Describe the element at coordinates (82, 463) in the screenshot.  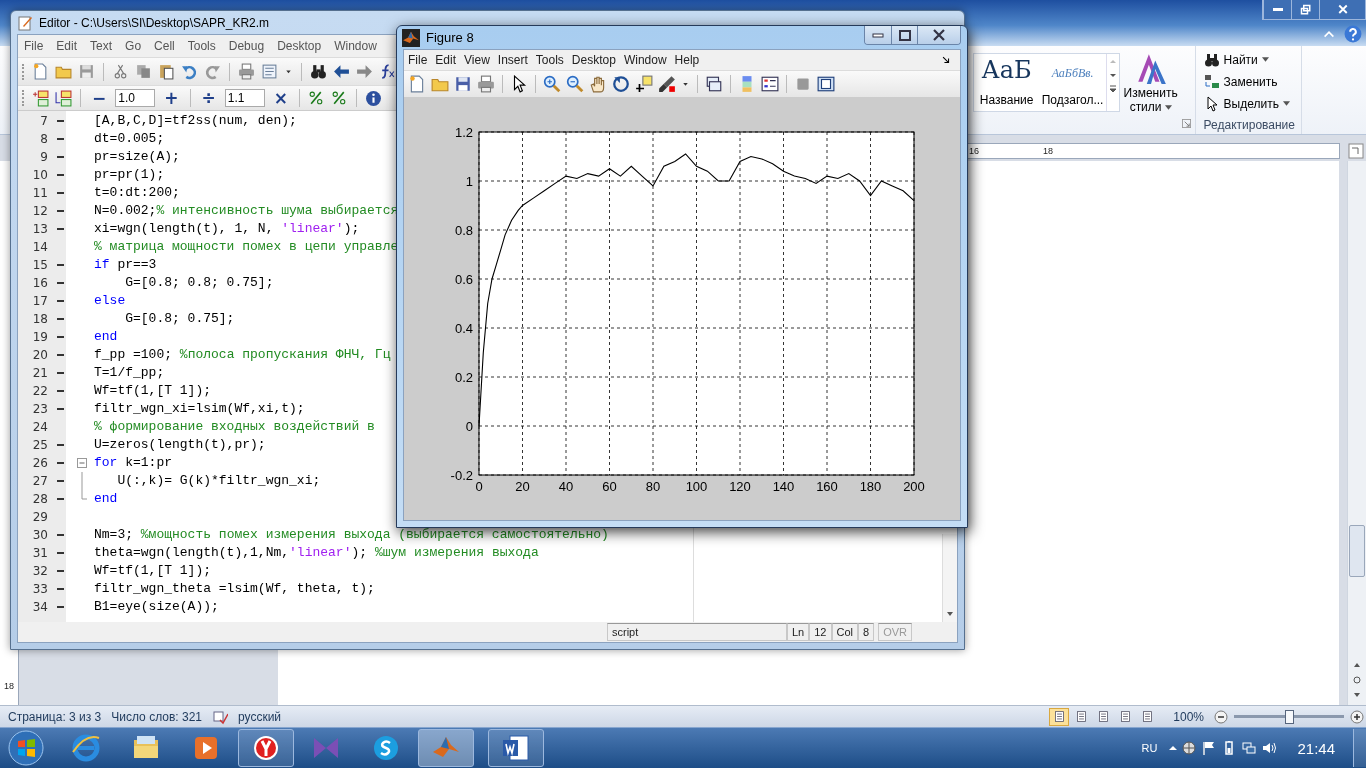
I see `fold-toggle-icon` at that location.